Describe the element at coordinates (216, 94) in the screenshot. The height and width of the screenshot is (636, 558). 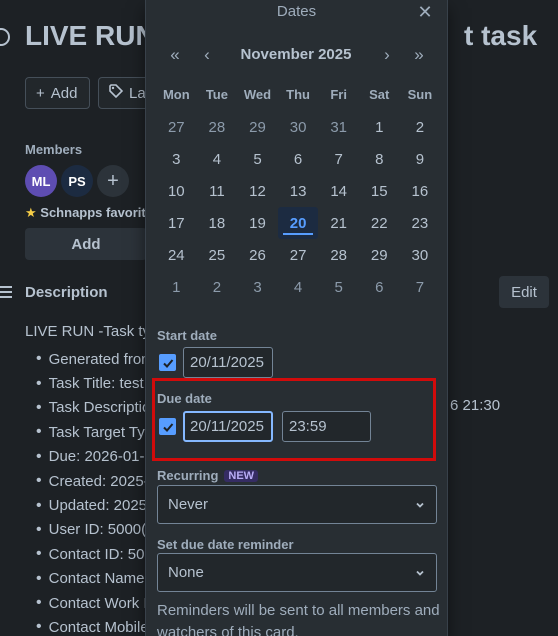
I see `weekday-label: Tue` at that location.